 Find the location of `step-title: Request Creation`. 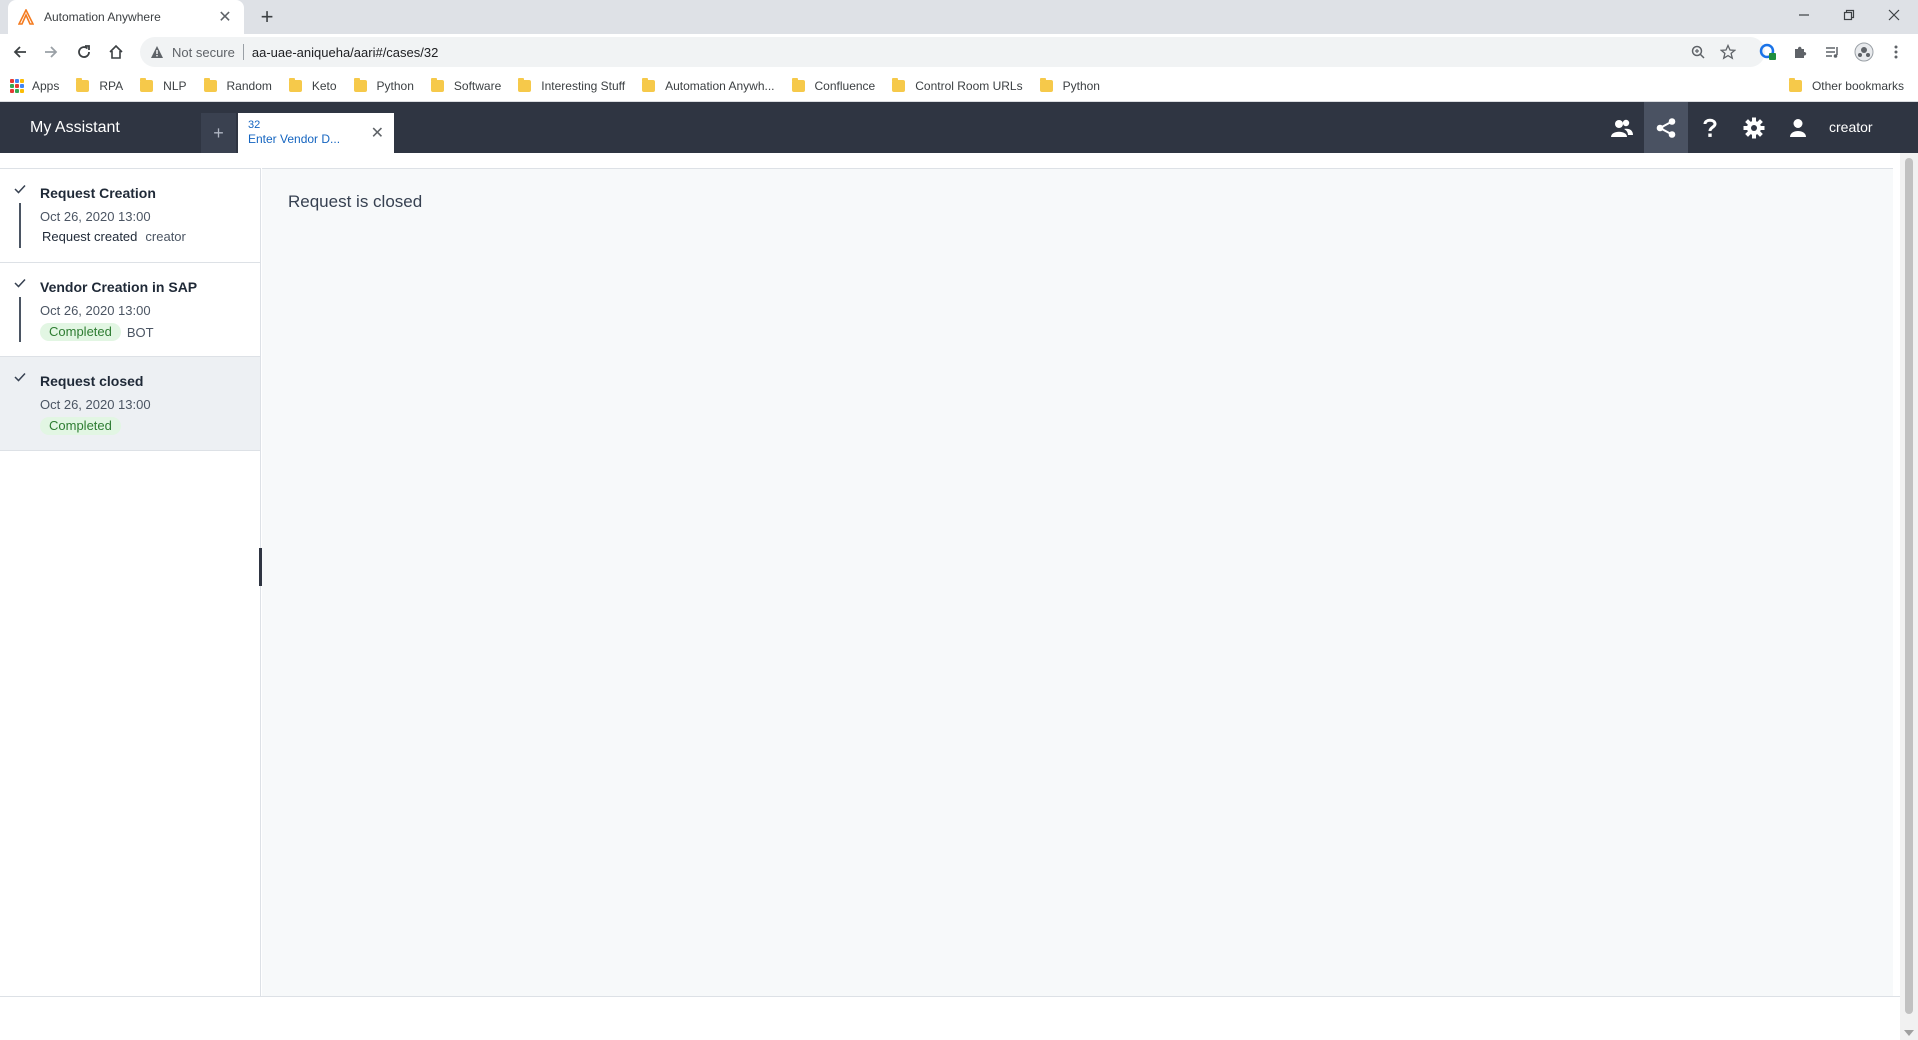

step-title: Request Creation is located at coordinates (98, 193).